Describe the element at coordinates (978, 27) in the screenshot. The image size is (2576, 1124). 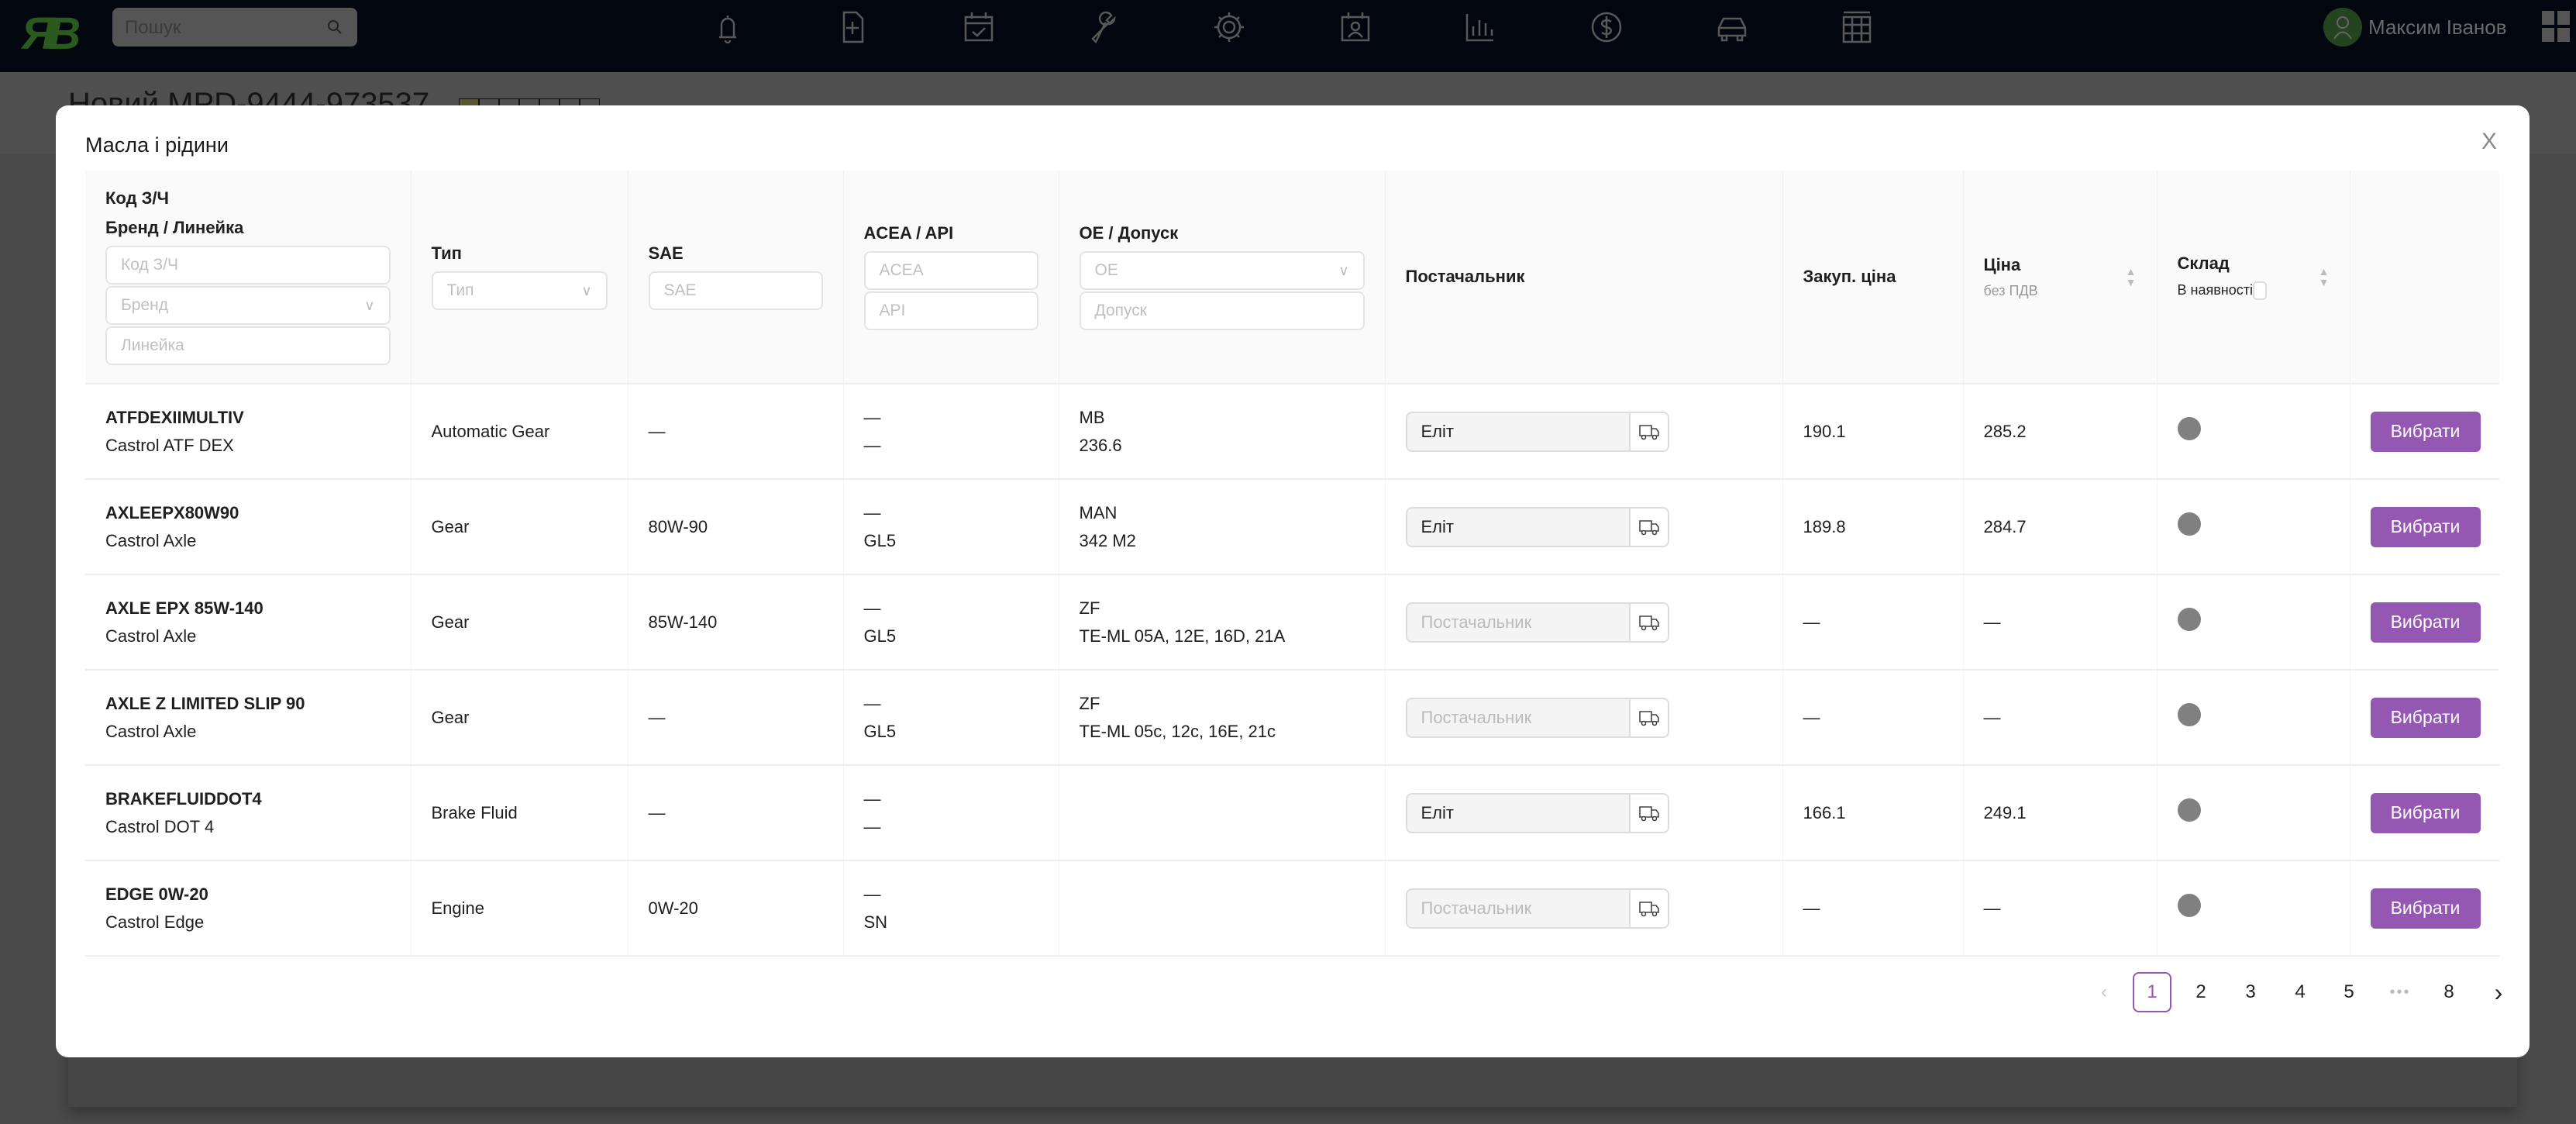
I see `calendar-check-icon` at that location.